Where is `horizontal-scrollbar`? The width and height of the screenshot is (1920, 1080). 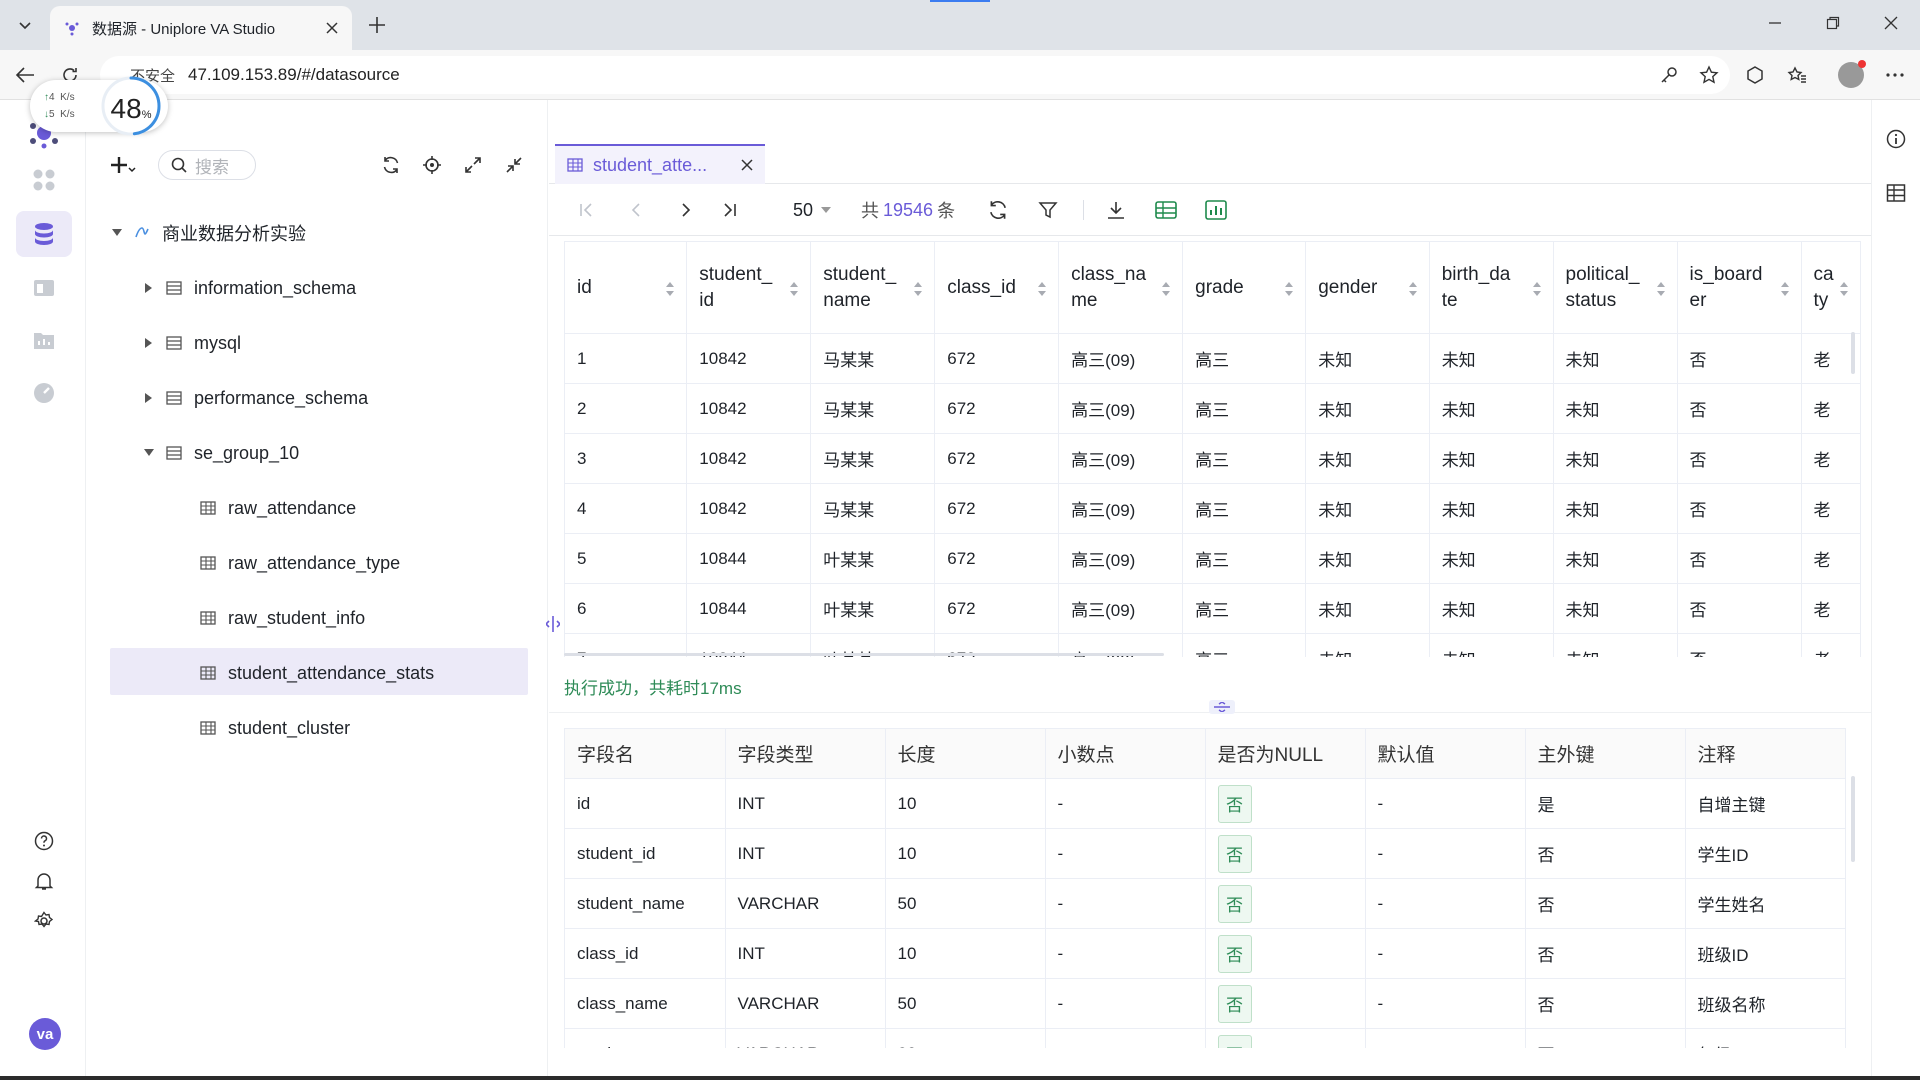
horizontal-scrollbar is located at coordinates (864, 654).